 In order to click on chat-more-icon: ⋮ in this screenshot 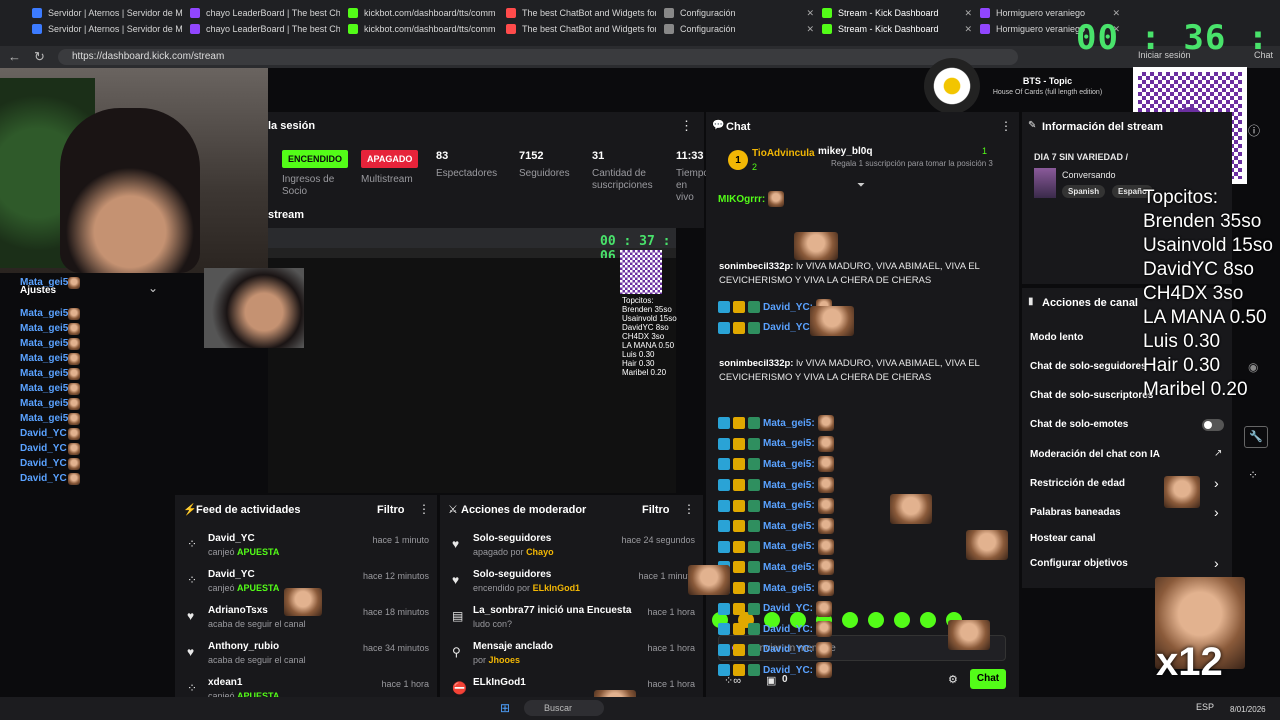, I will do `click(1006, 126)`.